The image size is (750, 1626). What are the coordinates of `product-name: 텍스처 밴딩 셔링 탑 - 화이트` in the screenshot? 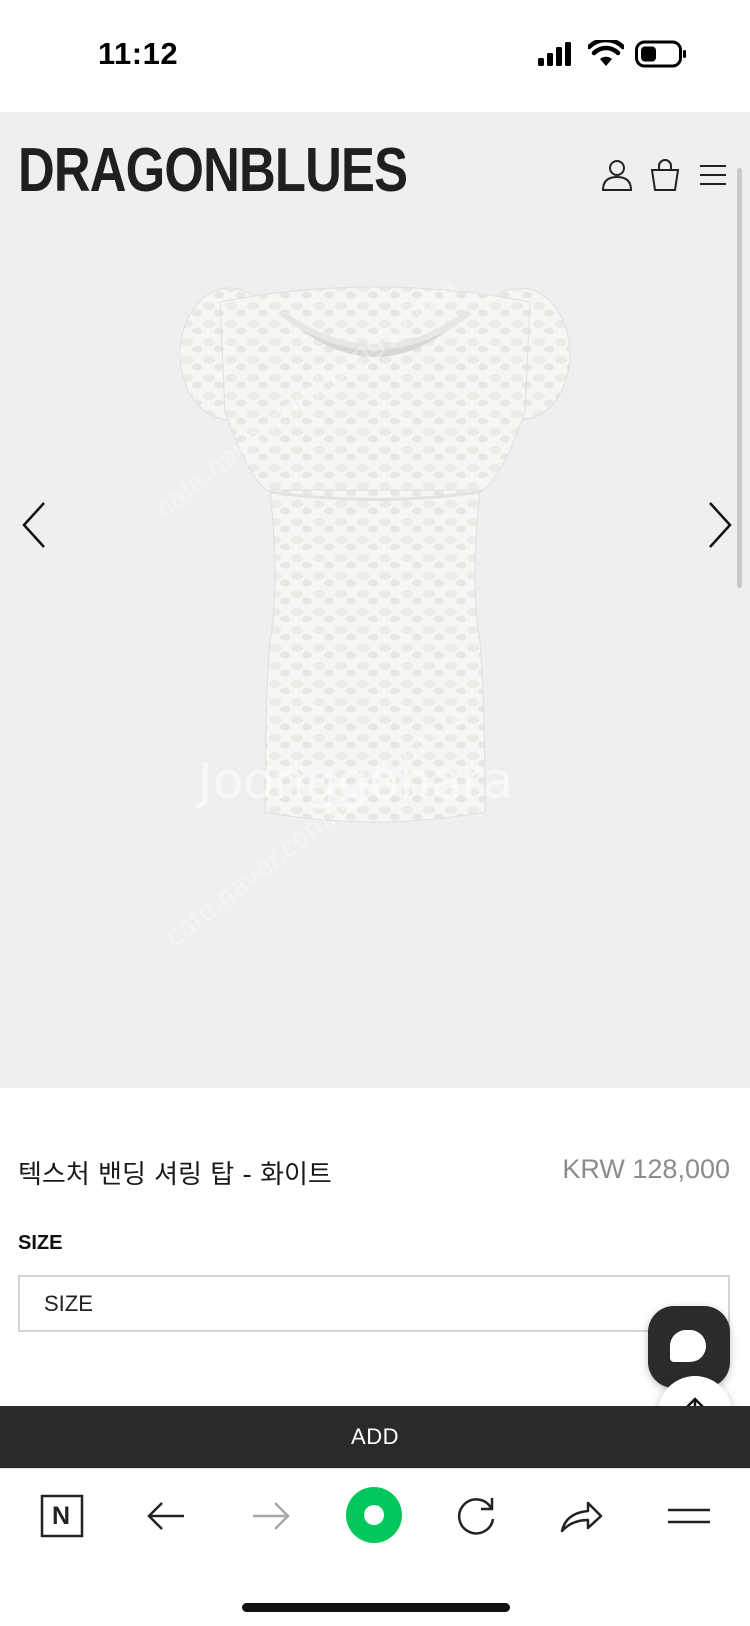 It's located at (175, 1175).